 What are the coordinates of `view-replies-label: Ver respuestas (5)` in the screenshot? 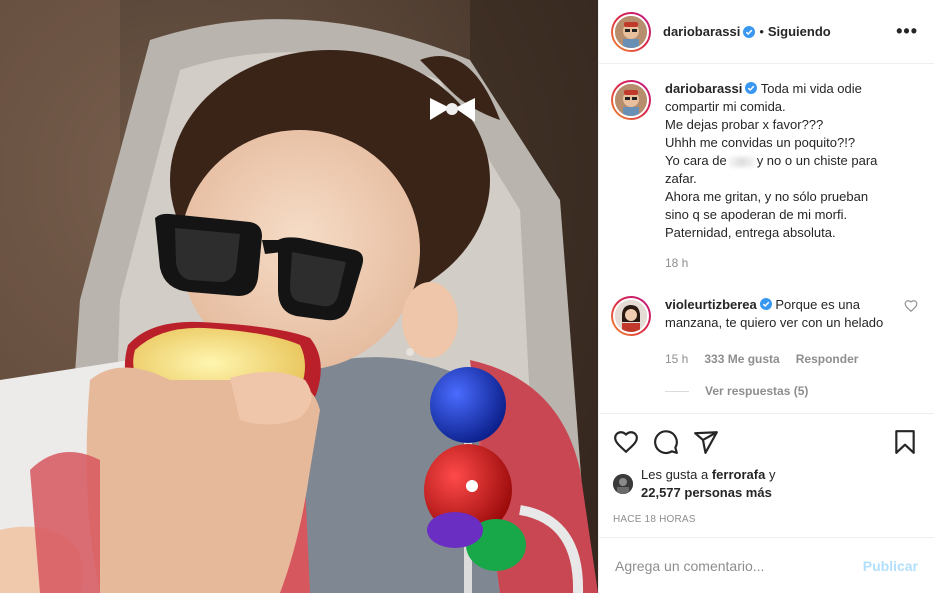 It's located at (757, 391).